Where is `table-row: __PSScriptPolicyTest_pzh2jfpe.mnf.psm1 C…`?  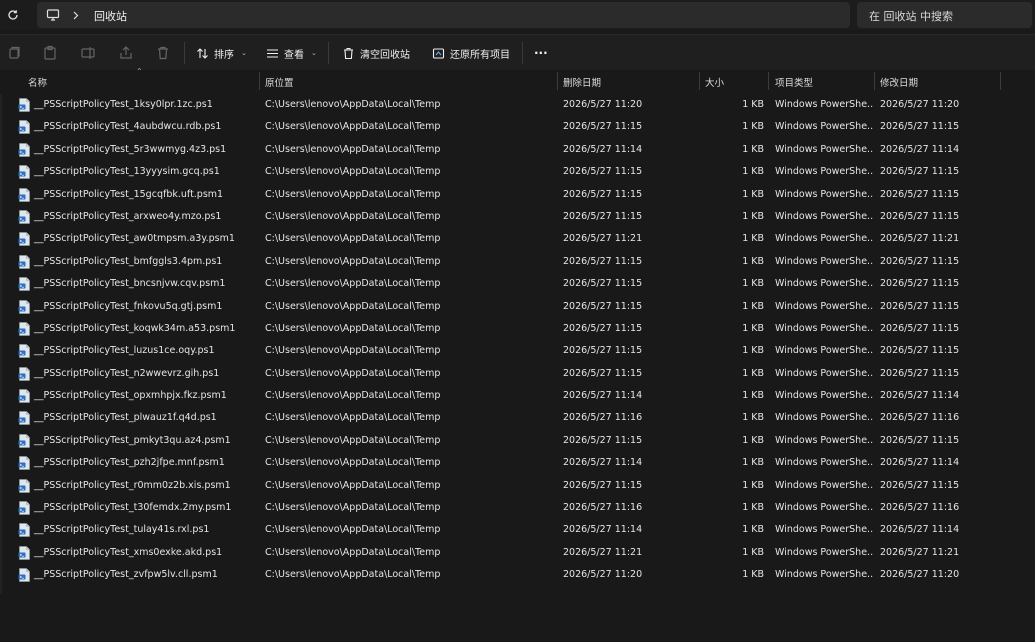 table-row: __PSScriptPolicyTest_pzh2jfpe.mnf.psm1 C… is located at coordinates (517, 463).